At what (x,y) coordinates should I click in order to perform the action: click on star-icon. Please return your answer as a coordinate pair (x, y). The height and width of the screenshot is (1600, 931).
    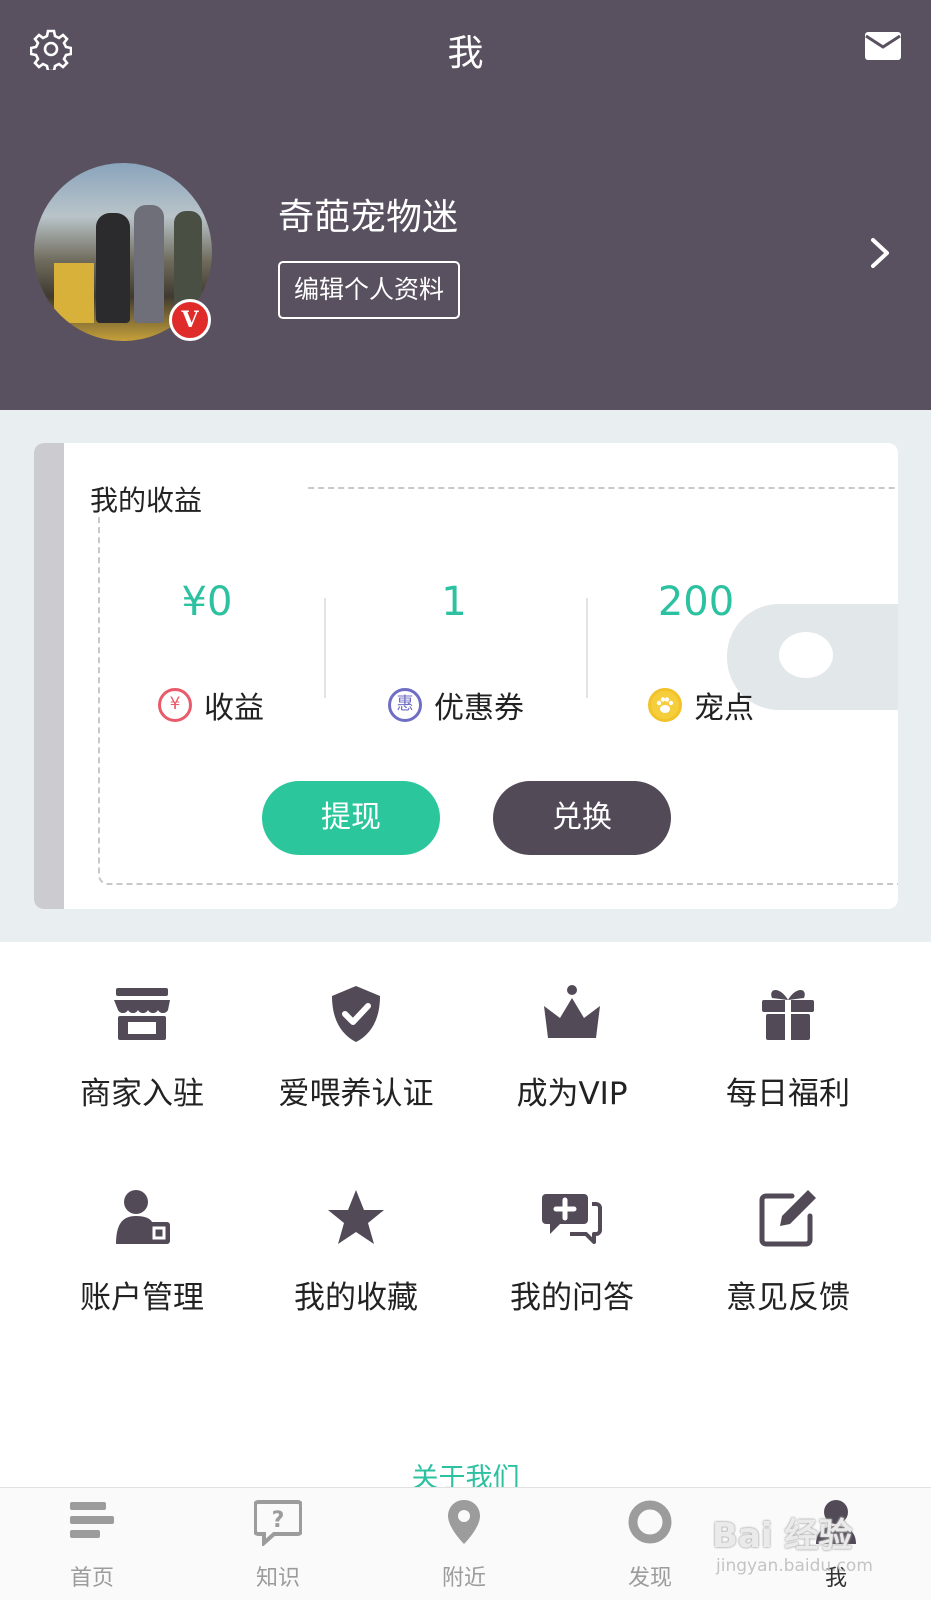
    Looking at the image, I should click on (356, 1217).